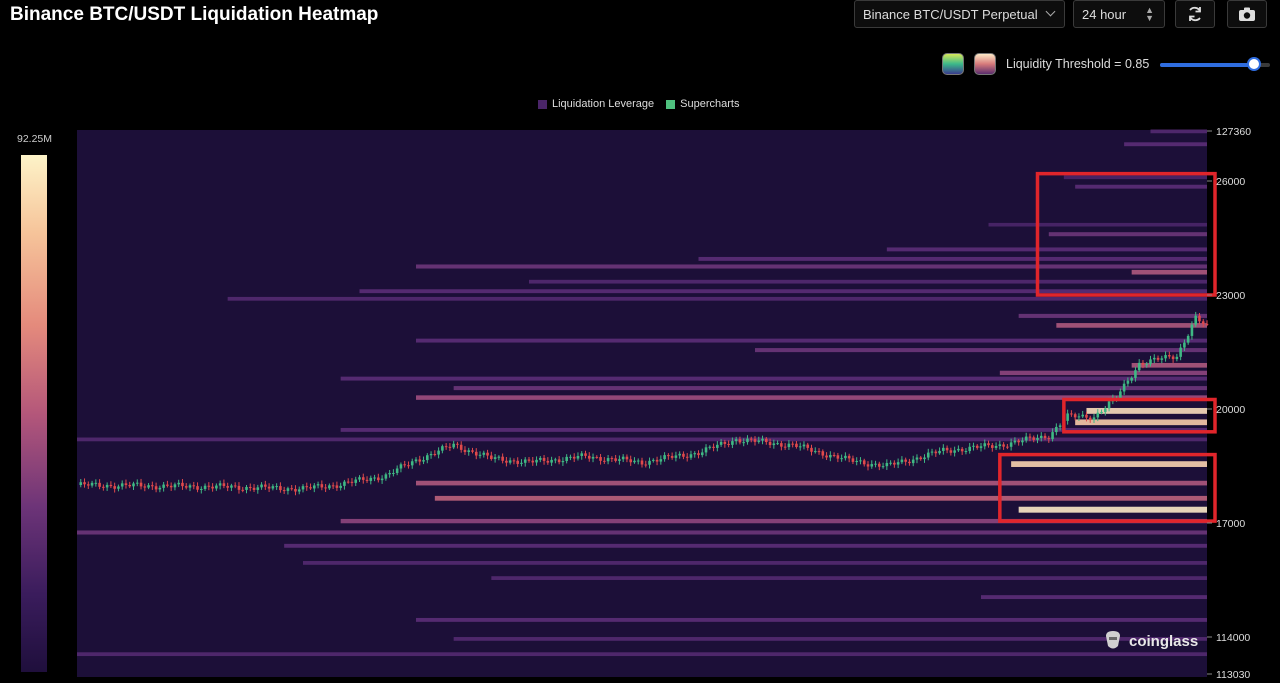 This screenshot has width=1280, height=683. What do you see at coordinates (1233, 675) in the screenshot?
I see `y-tick-label: 113030` at bounding box center [1233, 675].